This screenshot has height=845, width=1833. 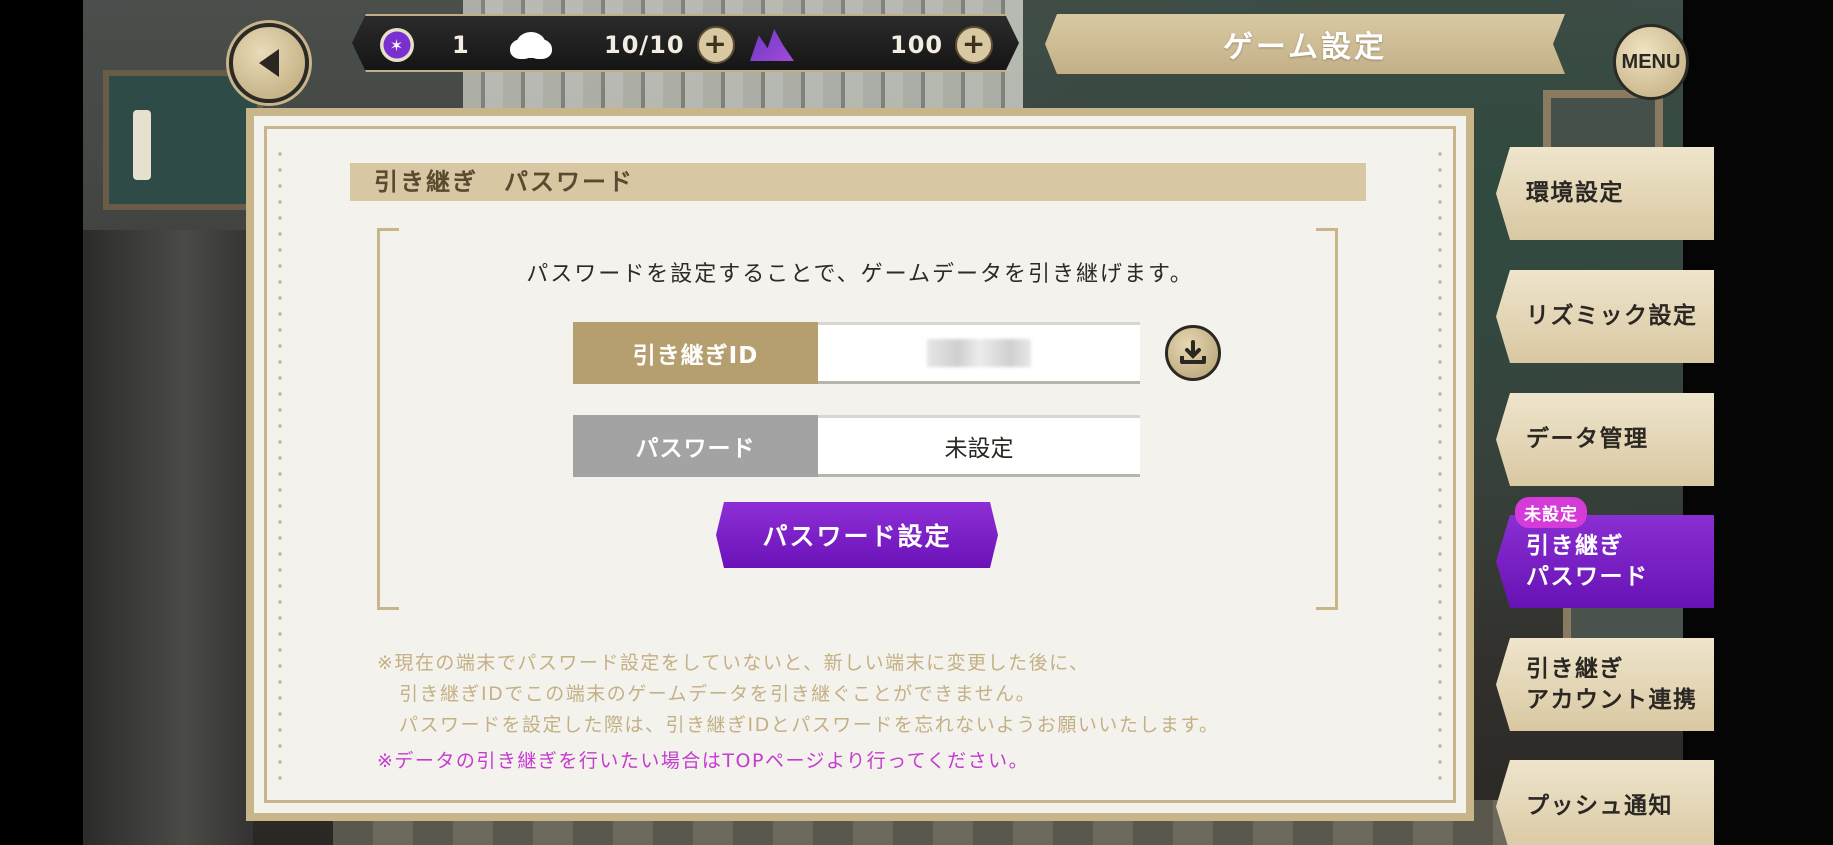 I want to click on tab-transfer-password: 引き継ぎ パスワード, so click(x=1605, y=561).